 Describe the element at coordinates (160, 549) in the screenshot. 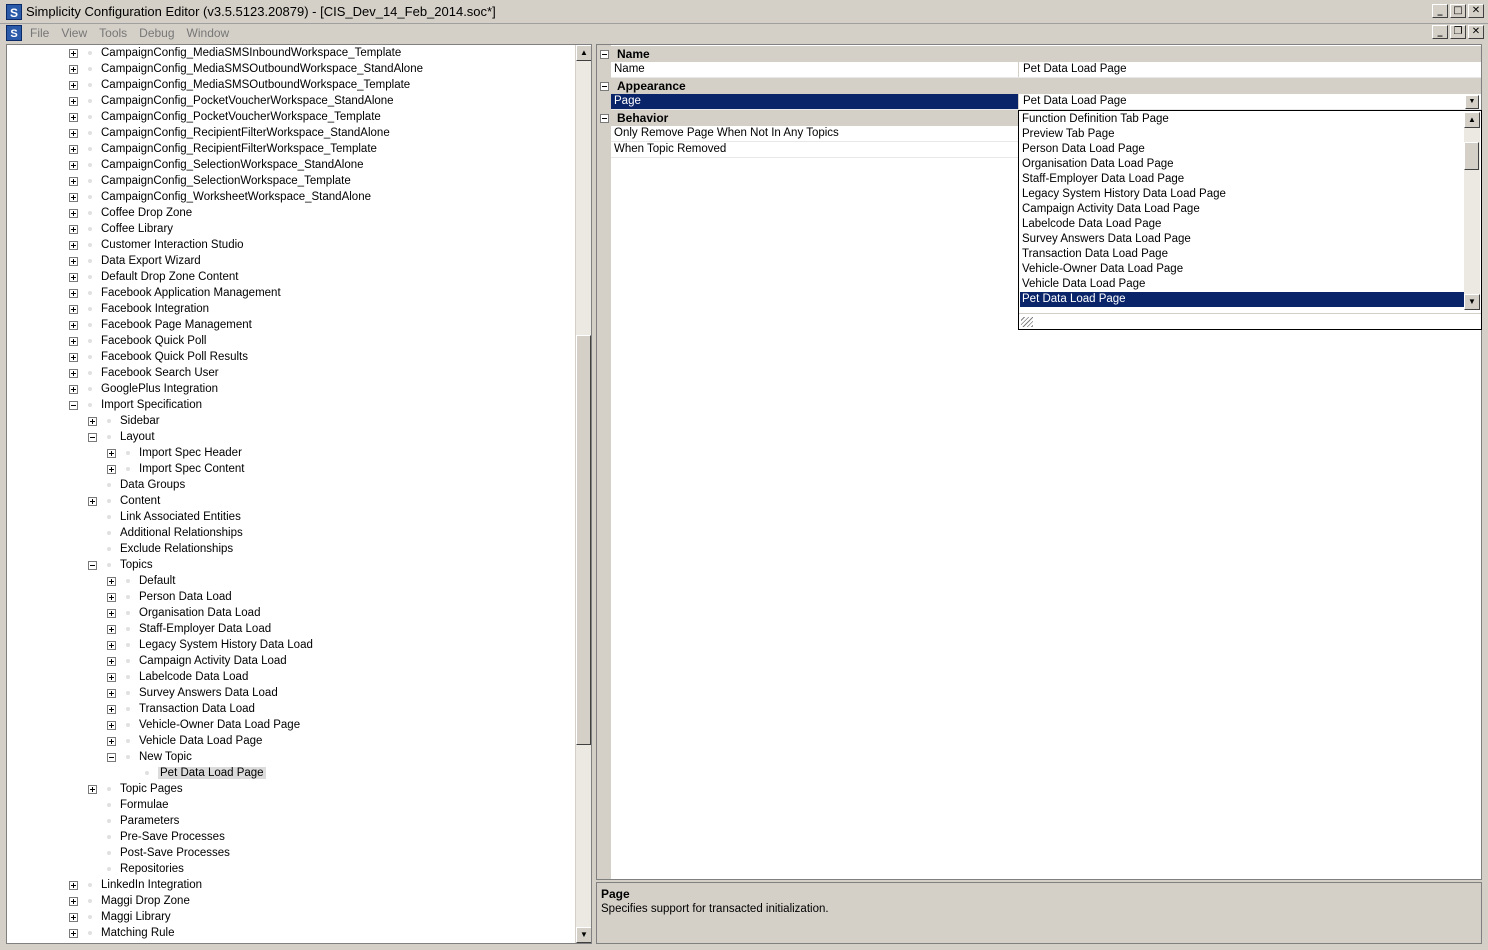

I see `tree-item: Exclude Relationships` at that location.